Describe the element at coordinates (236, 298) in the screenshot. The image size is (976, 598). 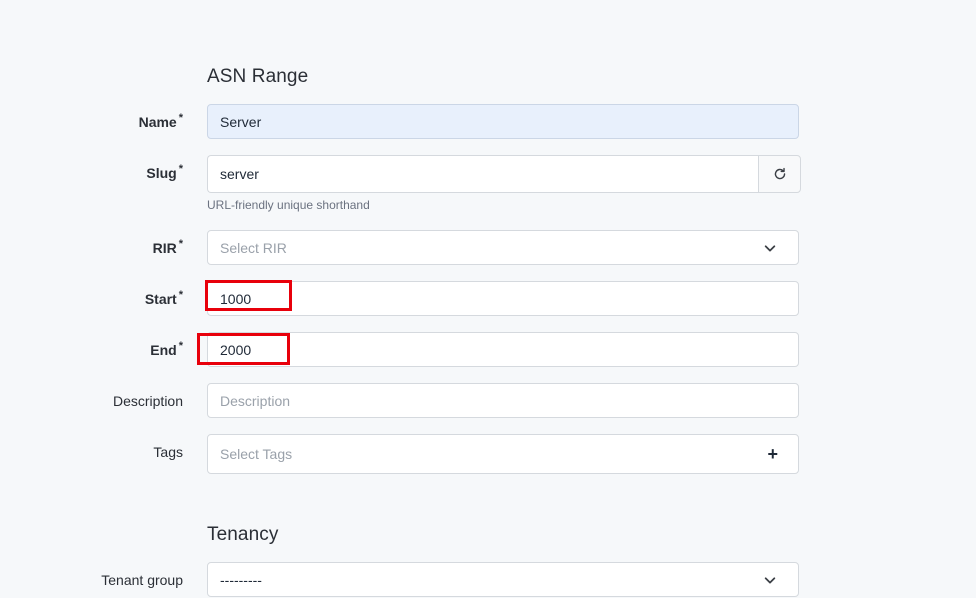
I see `start-input-value: 1000` at that location.